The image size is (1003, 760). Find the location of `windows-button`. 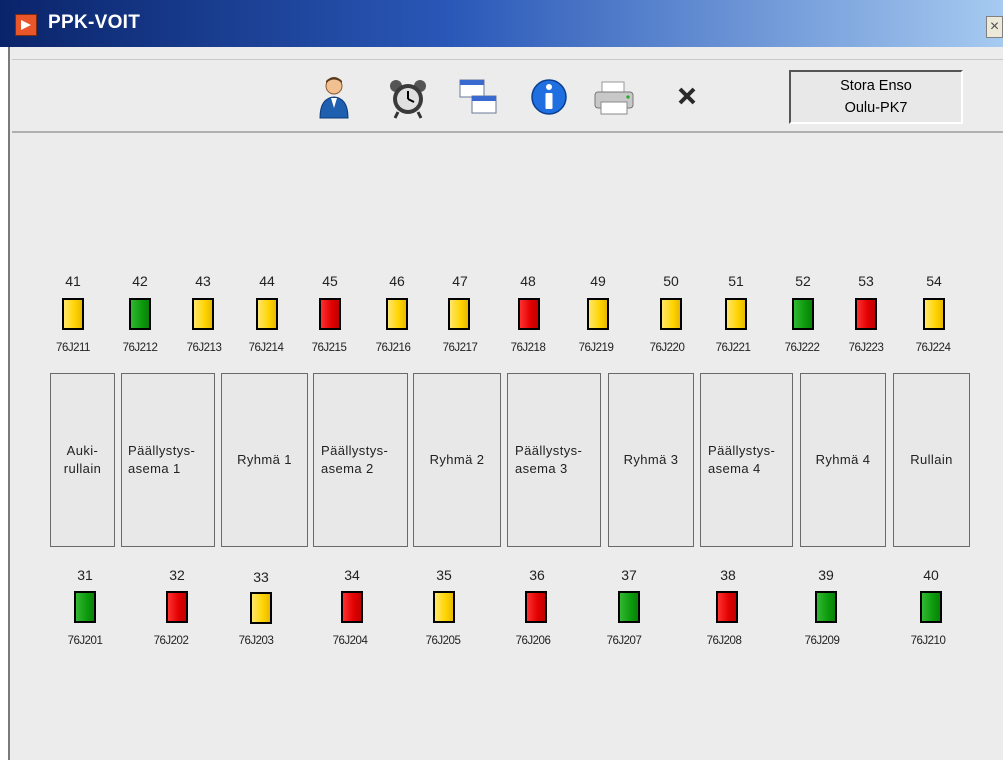

windows-button is located at coordinates (478, 97).